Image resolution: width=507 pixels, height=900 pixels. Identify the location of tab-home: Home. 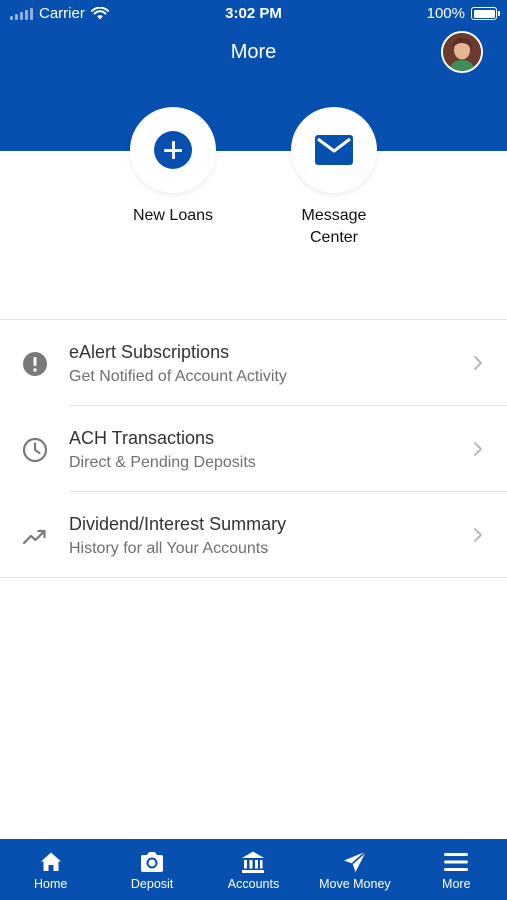
(50, 869).